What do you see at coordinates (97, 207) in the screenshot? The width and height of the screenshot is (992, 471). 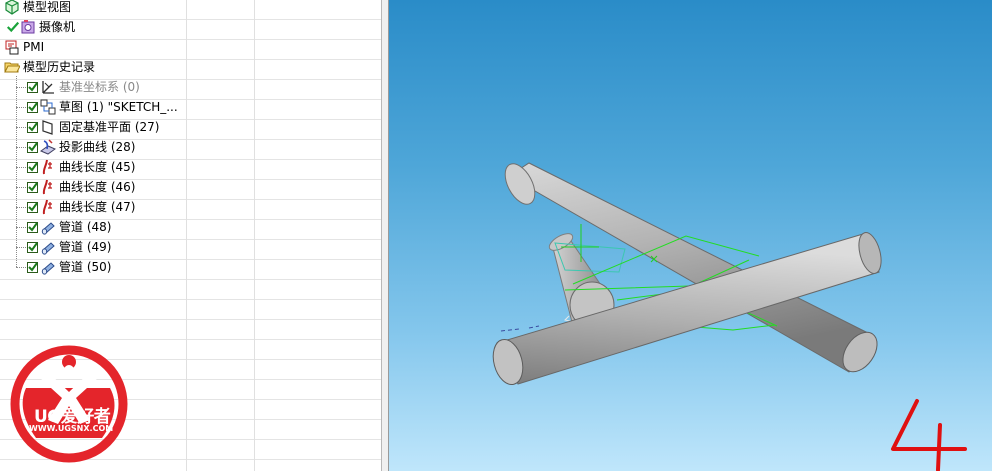 I see `tree-node-label: 曲线长度 (47)` at bounding box center [97, 207].